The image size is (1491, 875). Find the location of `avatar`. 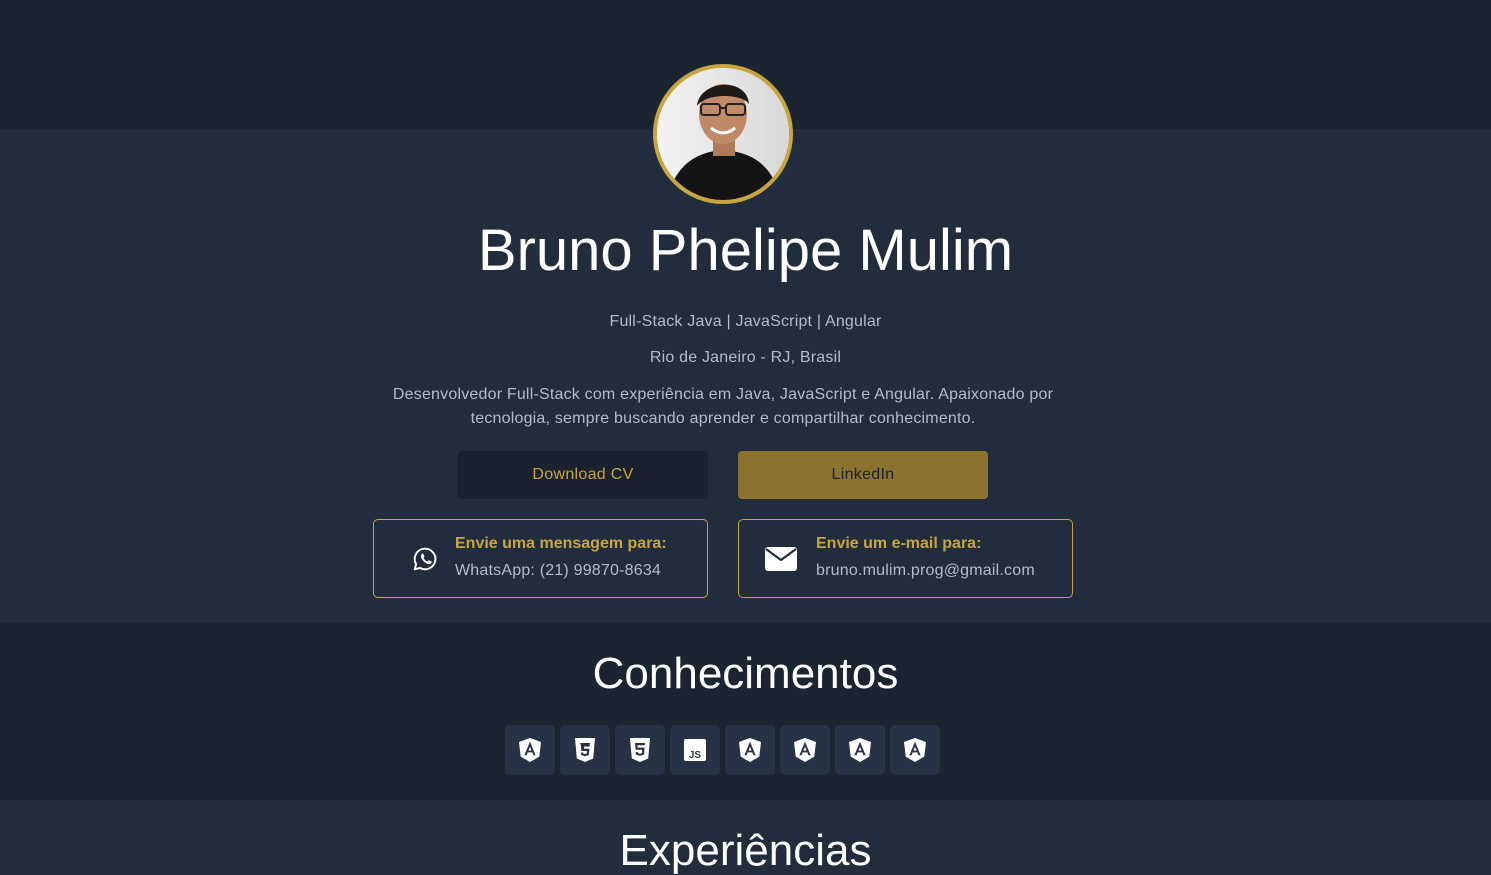

avatar is located at coordinates (723, 134).